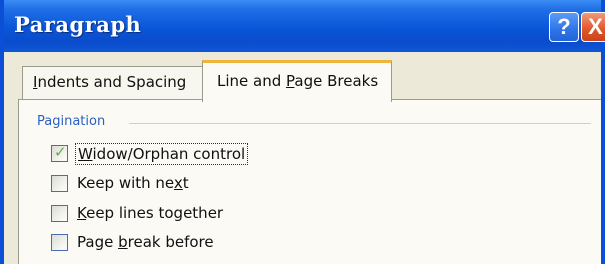 The width and height of the screenshot is (605, 264). Describe the element at coordinates (82, 213) in the screenshot. I see `label-mnemonic: K` at that location.